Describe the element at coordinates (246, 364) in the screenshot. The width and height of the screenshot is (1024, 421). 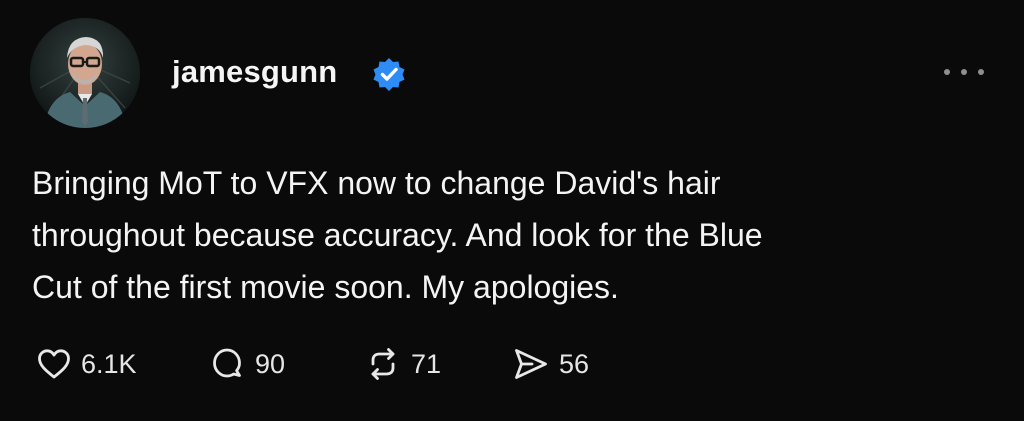
I see `reply-button: 90` at that location.